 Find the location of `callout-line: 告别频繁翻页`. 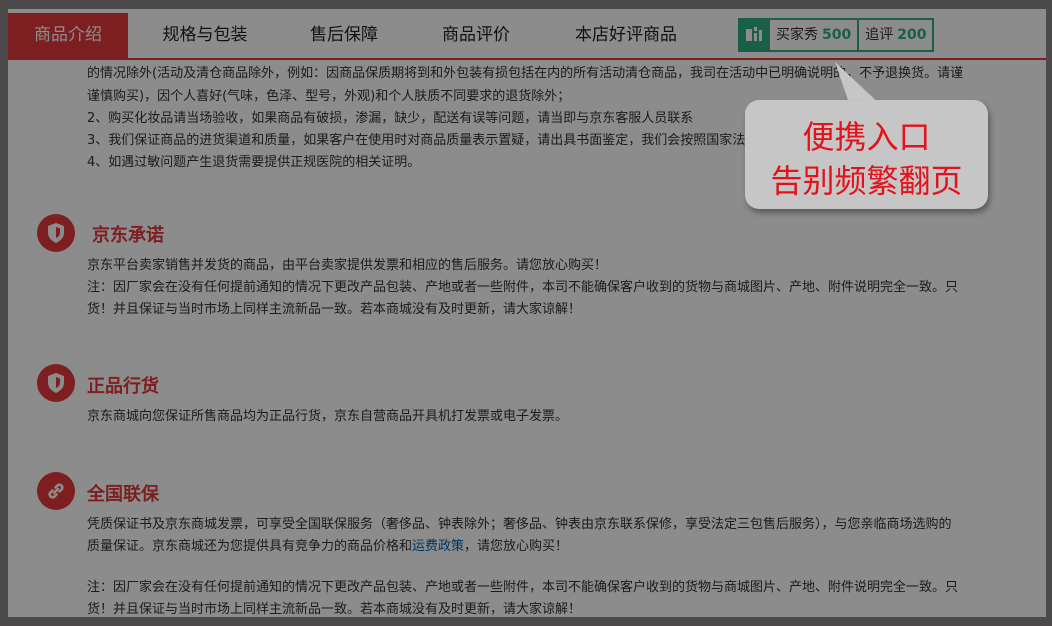

callout-line: 告别频繁翻页 is located at coordinates (866, 181).